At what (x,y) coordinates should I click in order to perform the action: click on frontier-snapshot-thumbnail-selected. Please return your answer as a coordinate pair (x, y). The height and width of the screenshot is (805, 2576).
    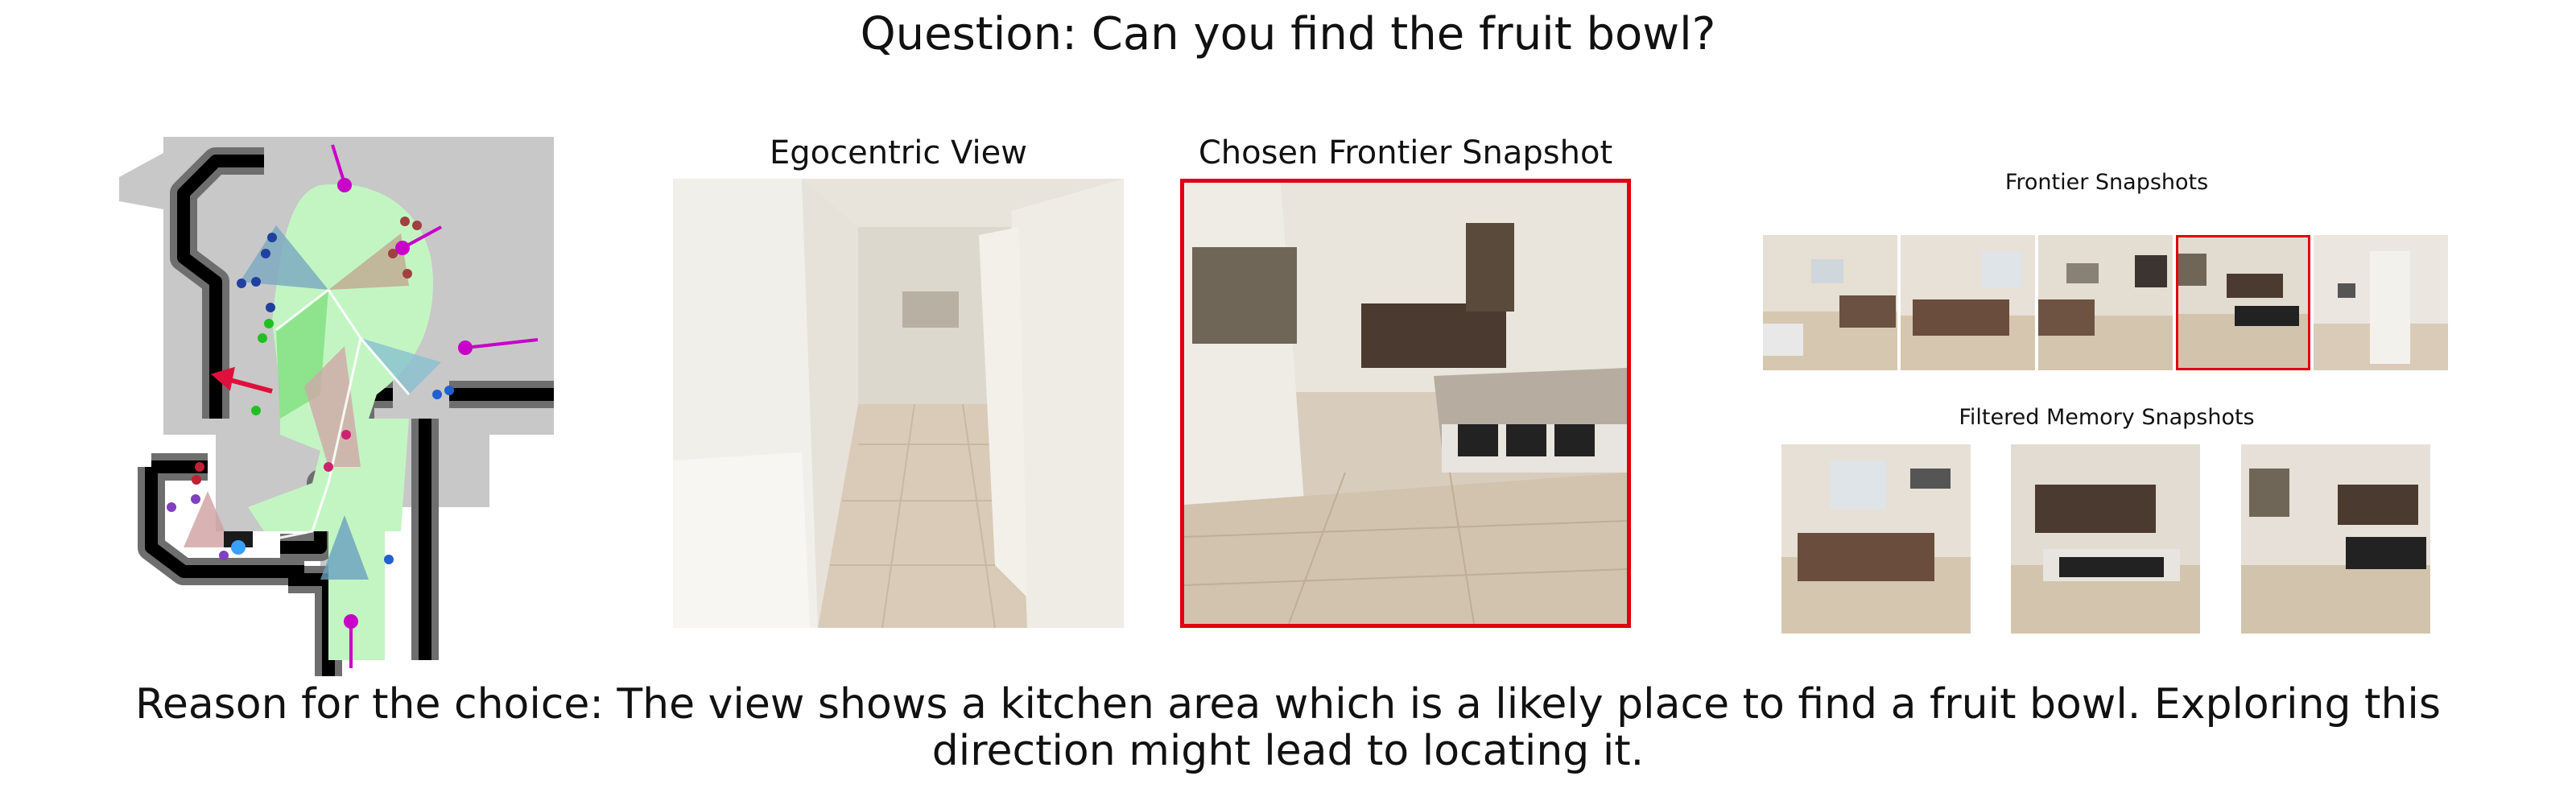
    Looking at the image, I should click on (2243, 302).